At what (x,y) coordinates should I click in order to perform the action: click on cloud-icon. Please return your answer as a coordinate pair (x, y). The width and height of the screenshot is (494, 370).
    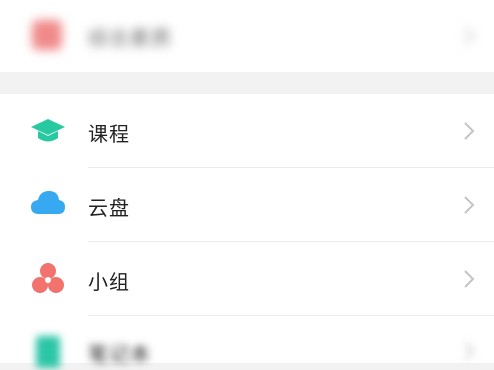
    Looking at the image, I should click on (48, 204).